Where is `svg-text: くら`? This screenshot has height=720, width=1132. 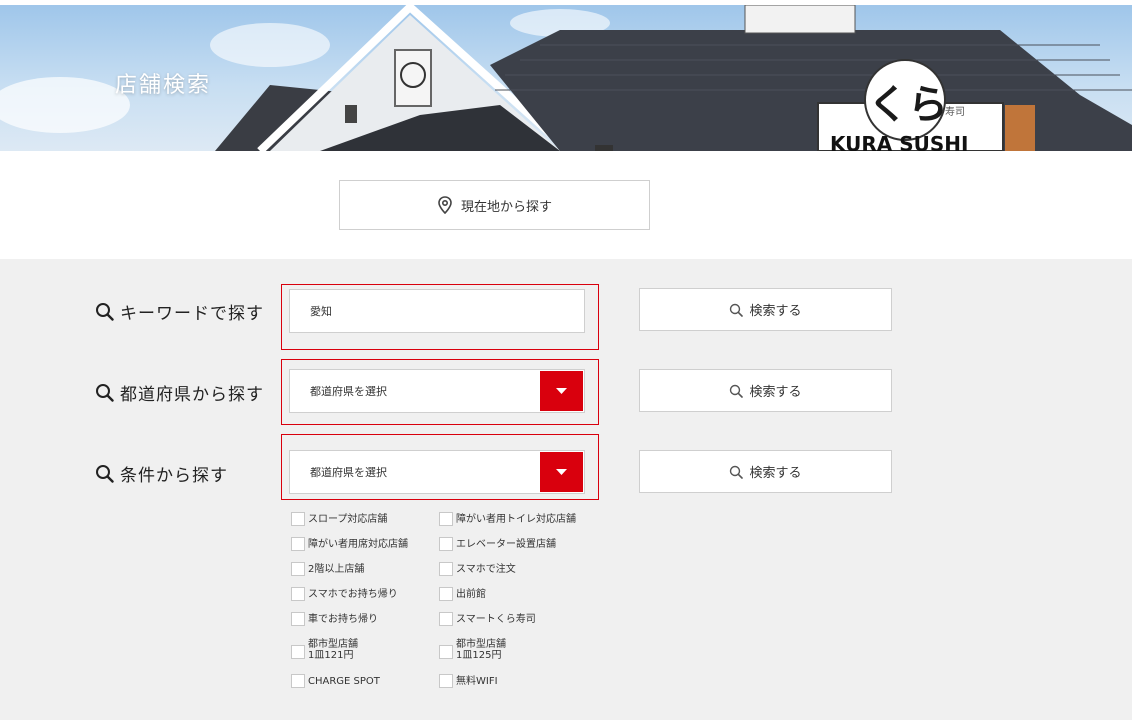
svg-text: くら is located at coordinates (908, 104).